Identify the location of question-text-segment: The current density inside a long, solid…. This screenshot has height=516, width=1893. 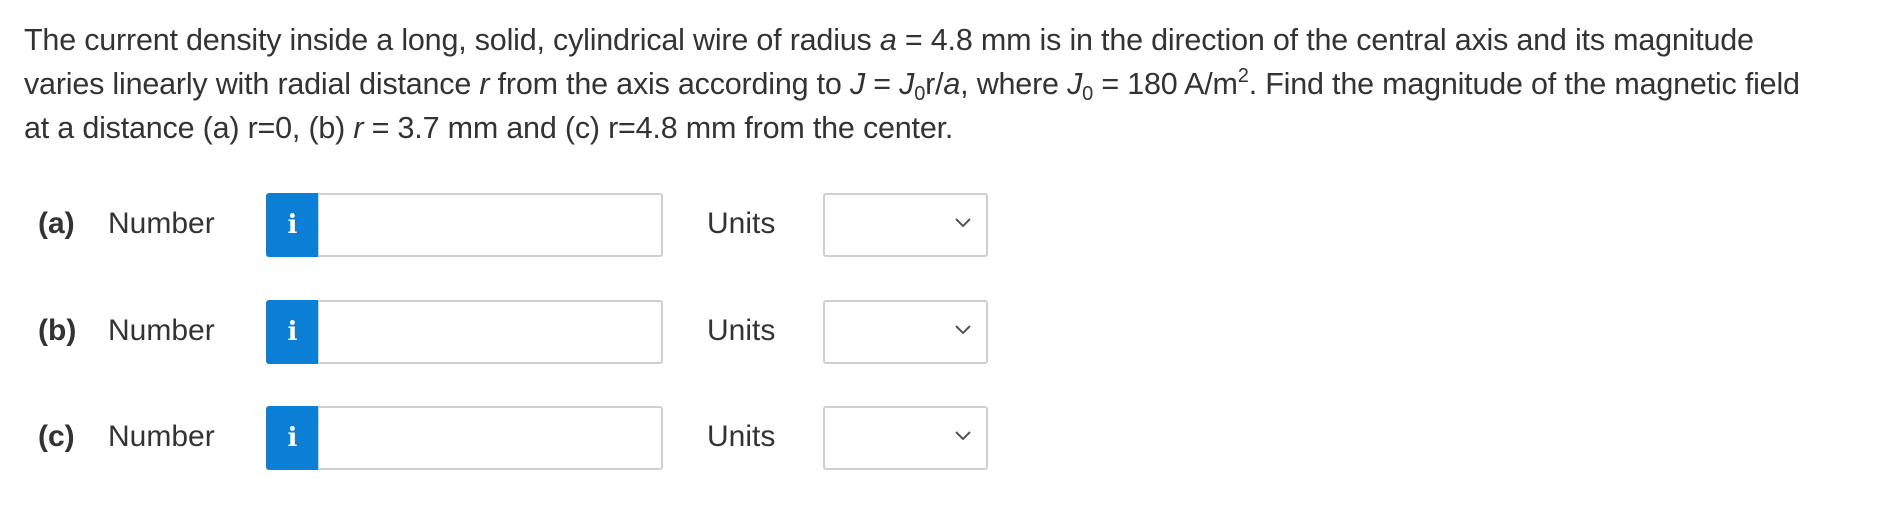
(452, 40).